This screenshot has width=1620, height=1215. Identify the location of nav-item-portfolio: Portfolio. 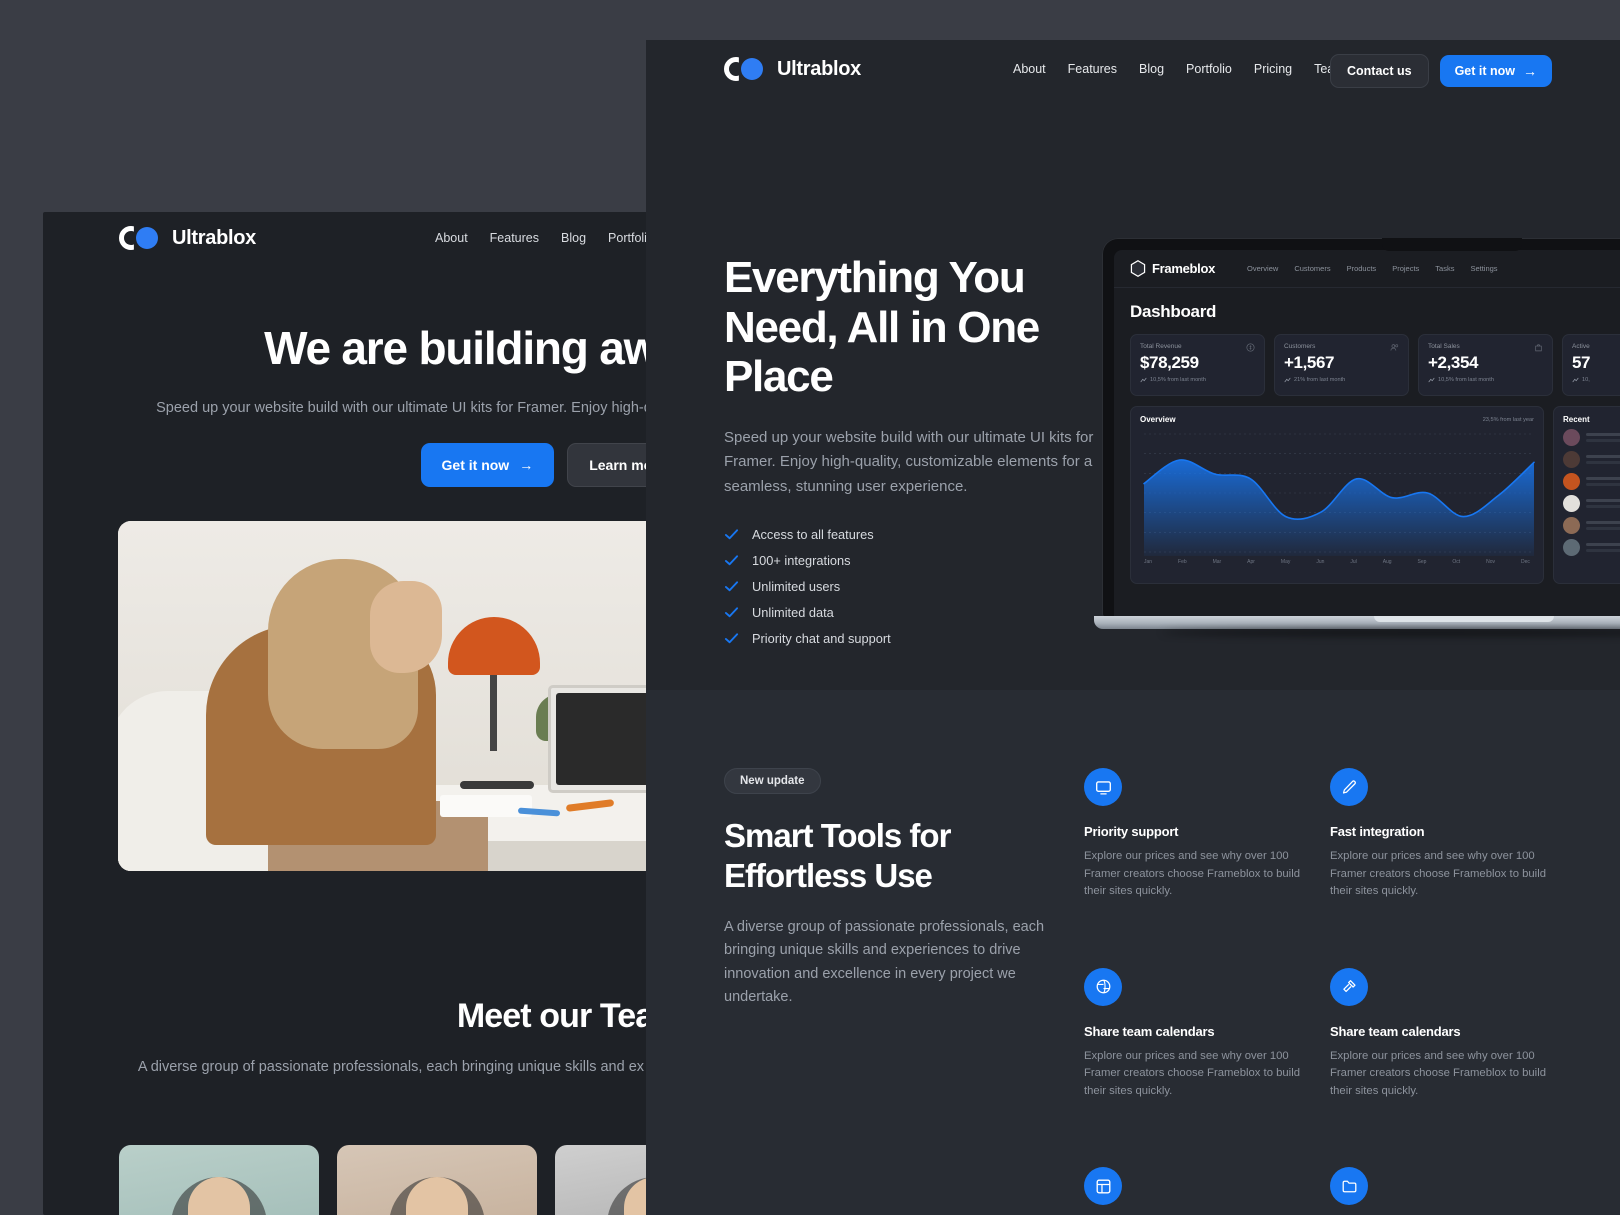
(1209, 69).